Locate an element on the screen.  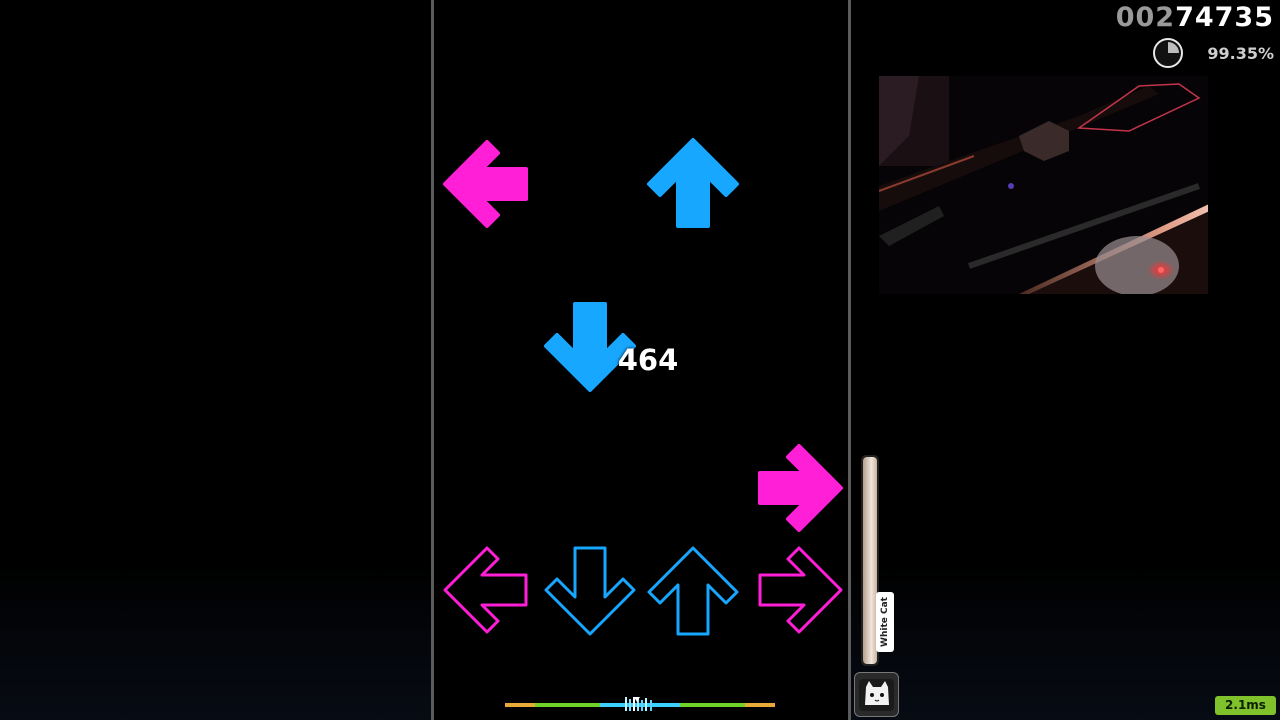
playfield-left-border is located at coordinates (432, 360).